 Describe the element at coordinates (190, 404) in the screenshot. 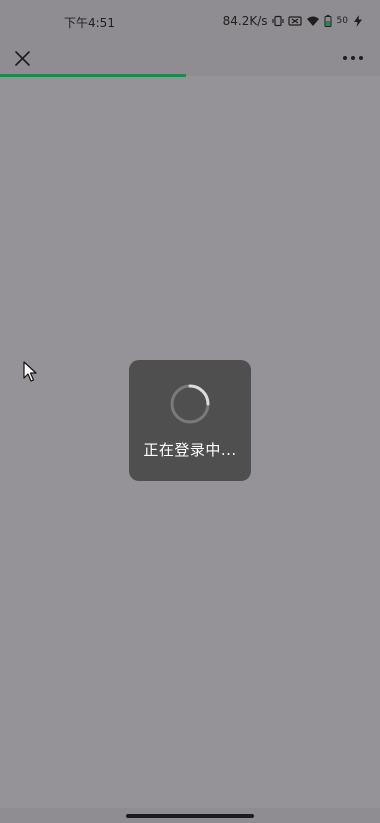

I see `loading-spinner-icon` at that location.